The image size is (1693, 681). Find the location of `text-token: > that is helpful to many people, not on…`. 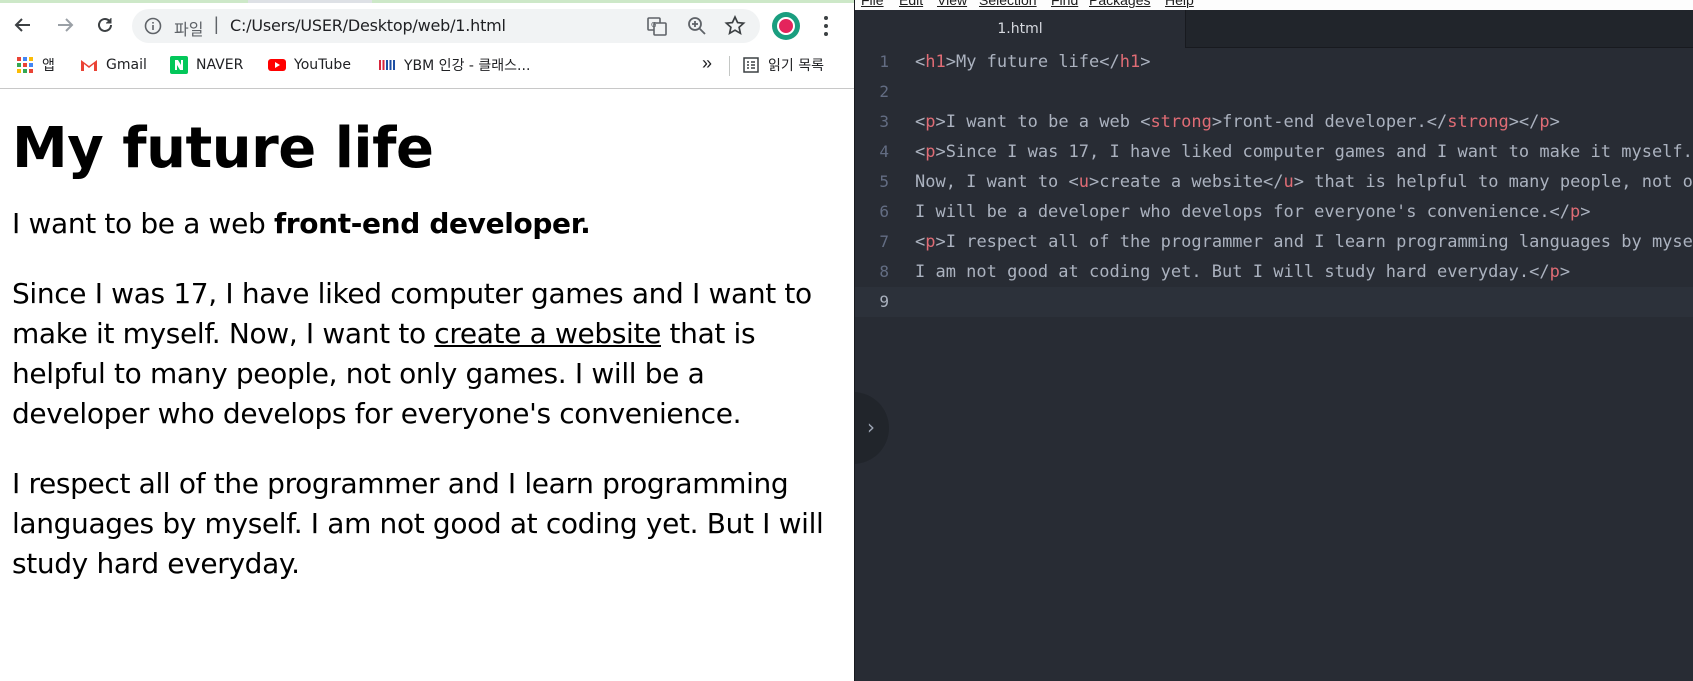

text-token: > that is helpful to many people, not on… is located at coordinates (1493, 182).